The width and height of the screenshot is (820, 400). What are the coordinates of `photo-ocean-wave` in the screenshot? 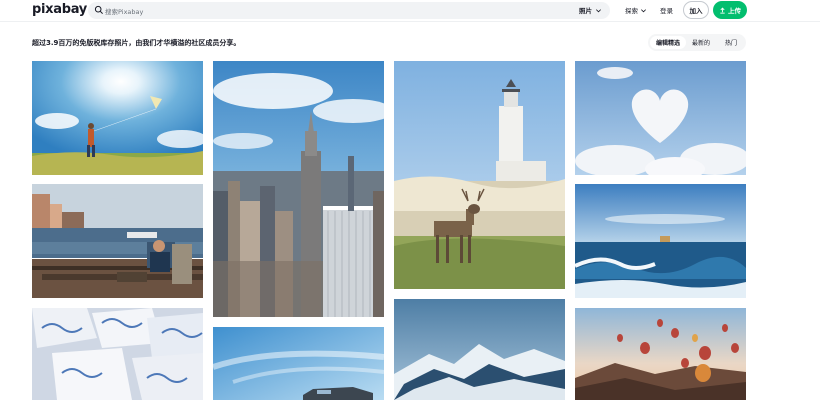 It's located at (660, 241).